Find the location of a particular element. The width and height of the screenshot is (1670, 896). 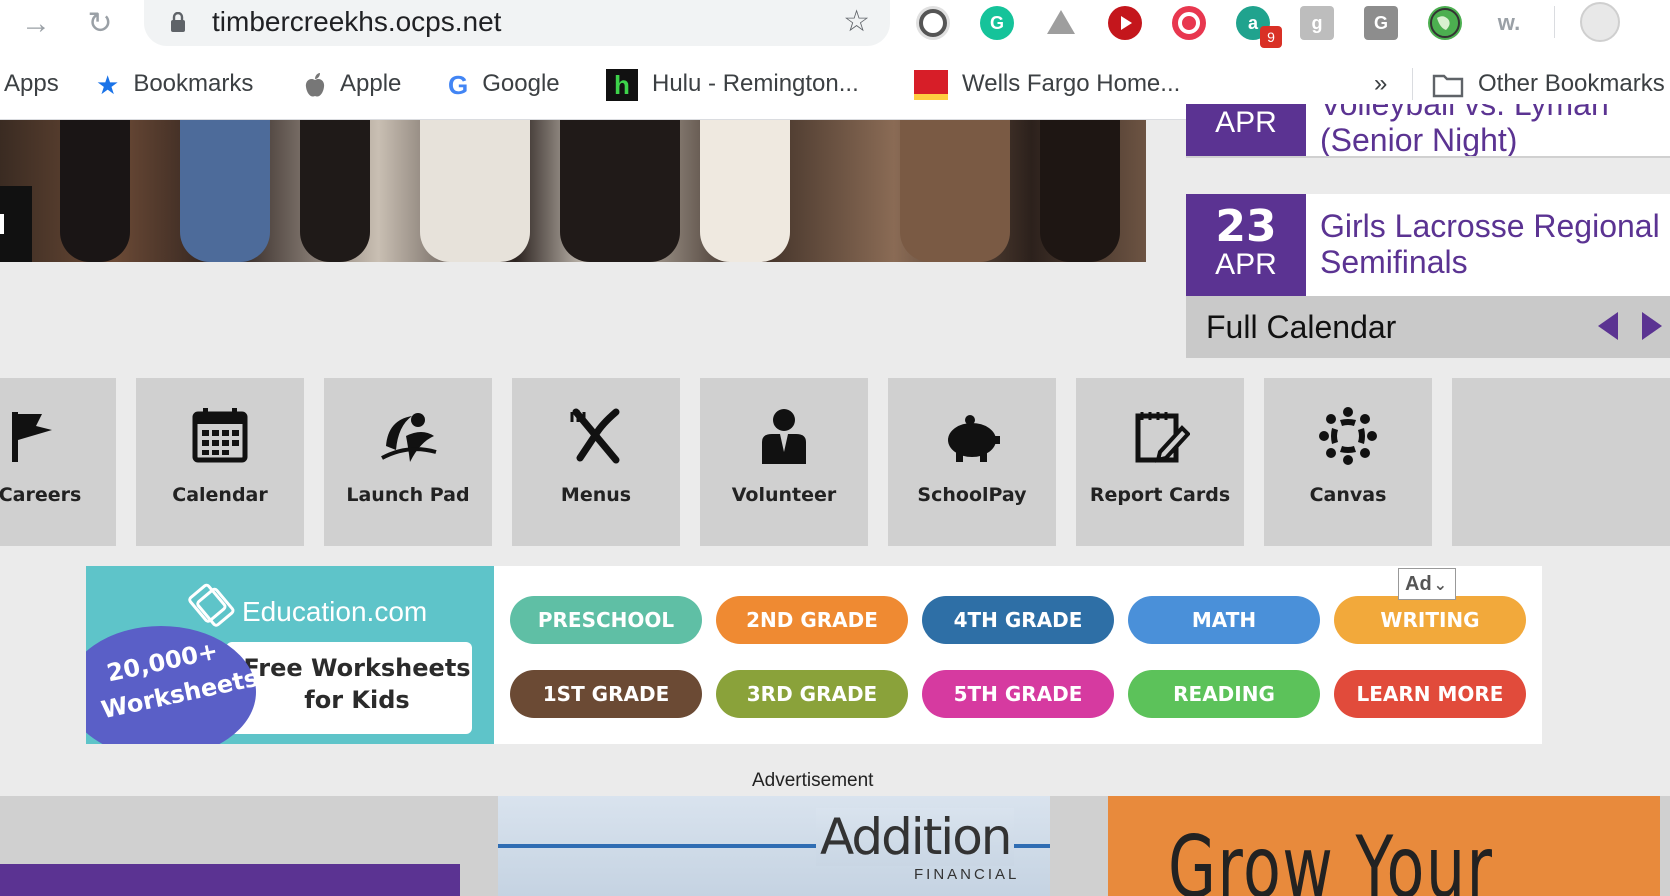

other-bookmarks: Other Bookmarks is located at coordinates (1548, 84).